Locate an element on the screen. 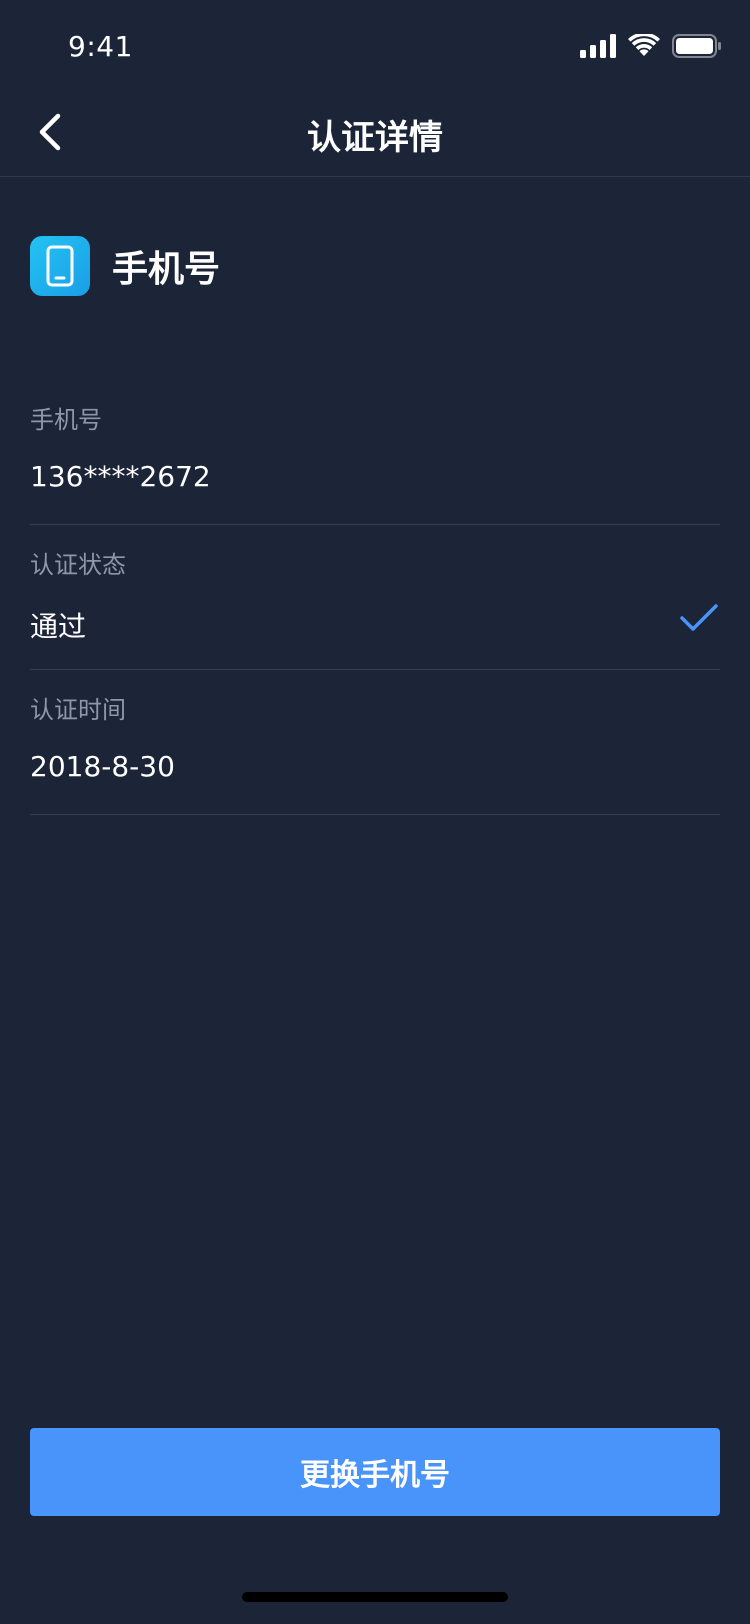 This screenshot has height=1624, width=750. cellular-signal-icon is located at coordinates (598, 46).